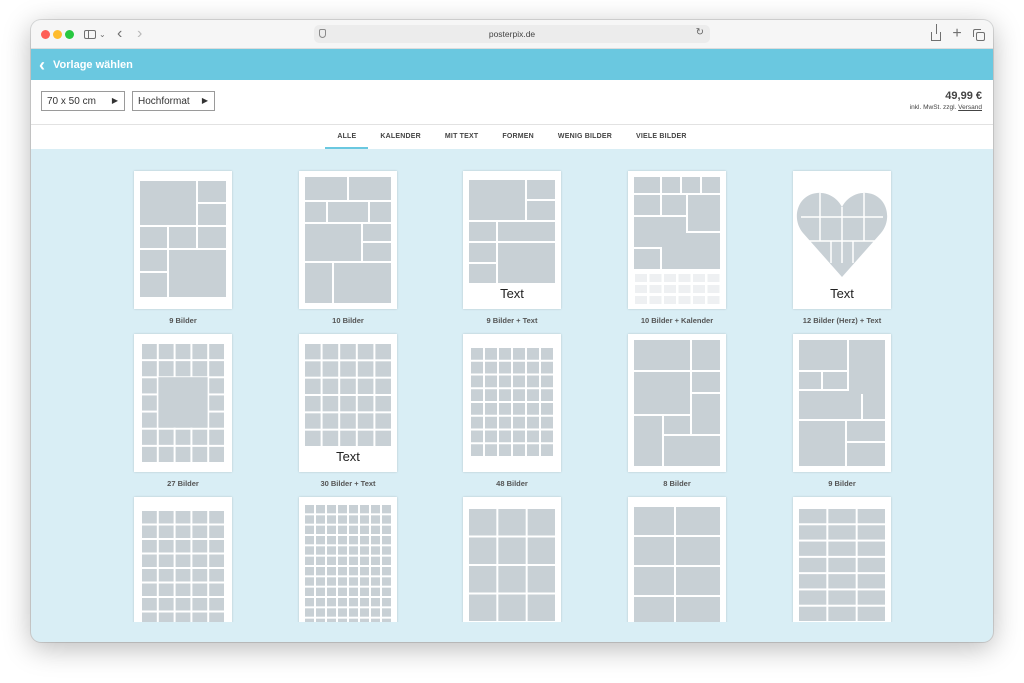 This screenshot has width=1024, height=683. Describe the element at coordinates (585, 137) in the screenshot. I see `tab-wenig-bilder: WENIG BILDER` at that location.